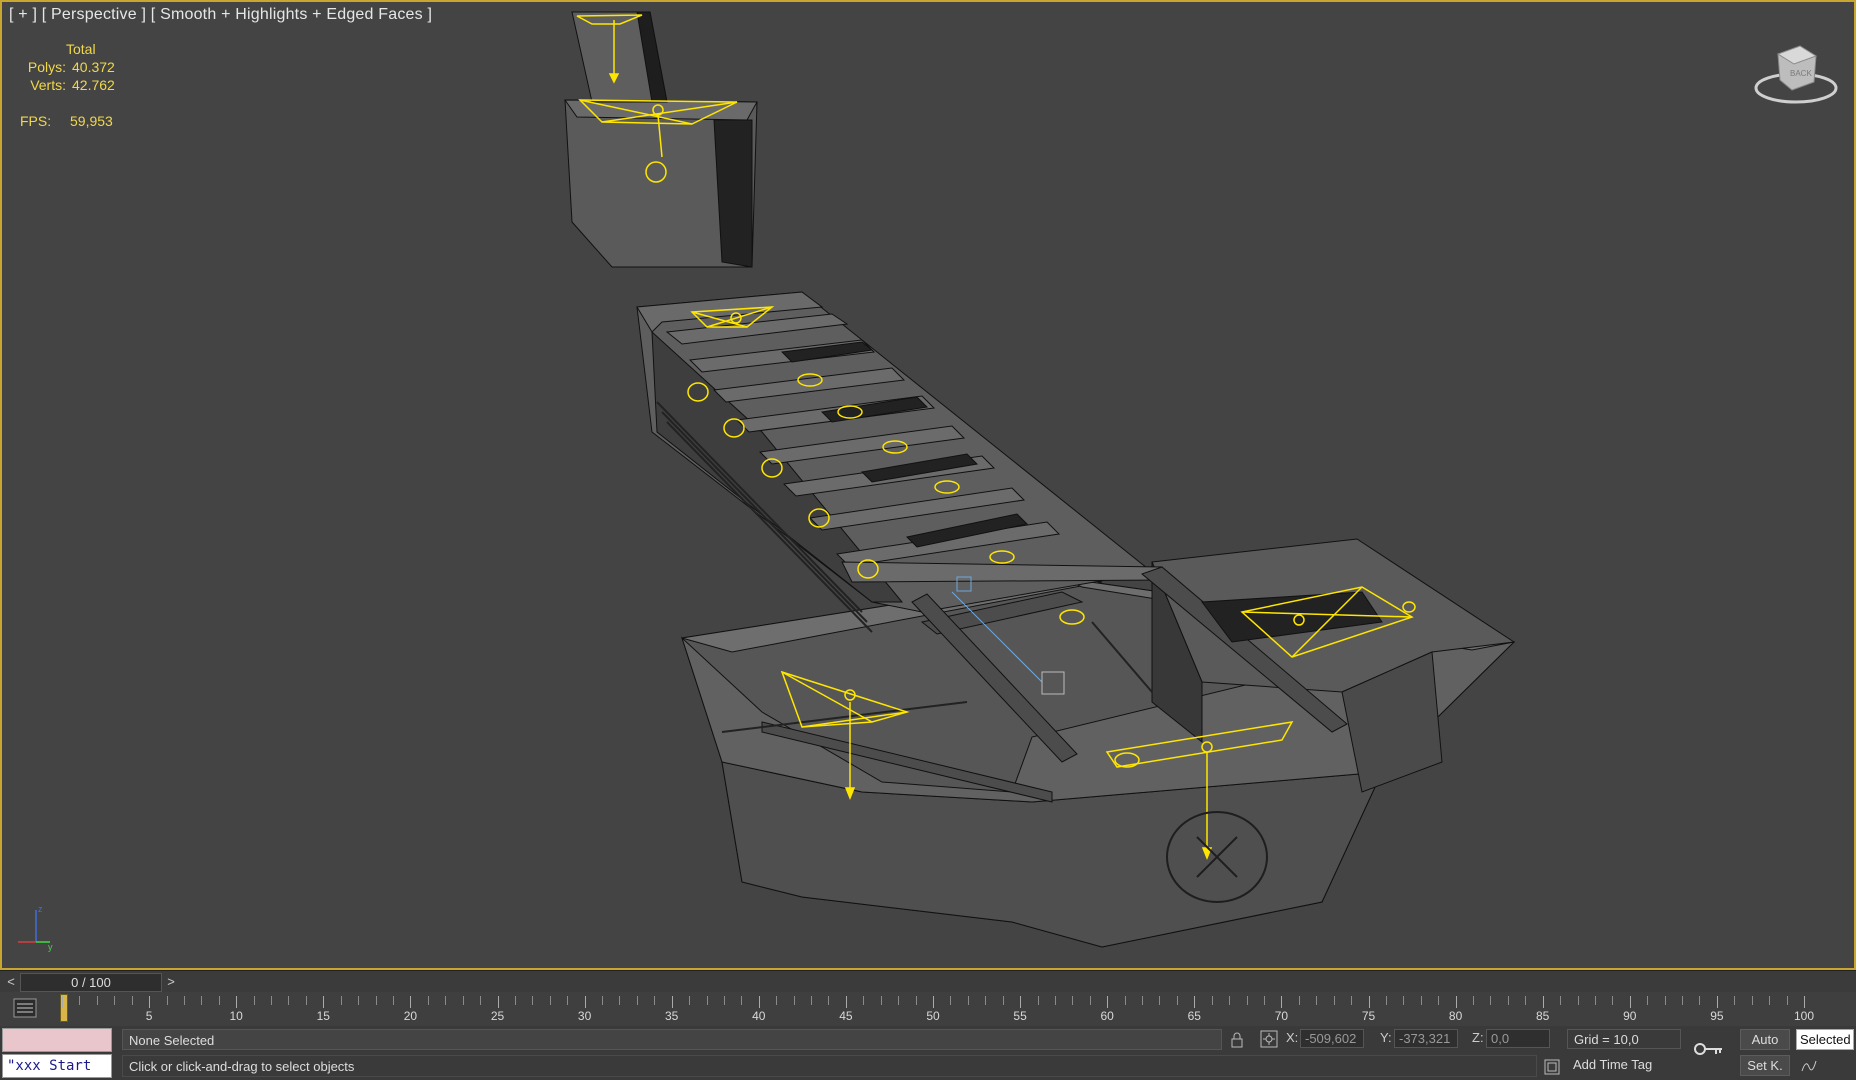  I want to click on lock-selection-icon, so click(1237, 1040).